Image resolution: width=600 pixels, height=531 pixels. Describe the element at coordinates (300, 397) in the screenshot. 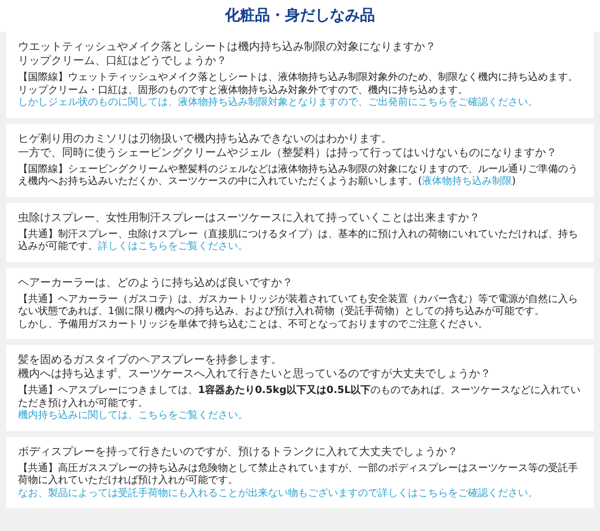

I see `answer-text: 【共通】ヘアスプレーにつきましては、1容器あたり0.5kg以下又は0.5L以下のものであれば、スーツケースなどに入れていただき預け入れが可能です。` at that location.